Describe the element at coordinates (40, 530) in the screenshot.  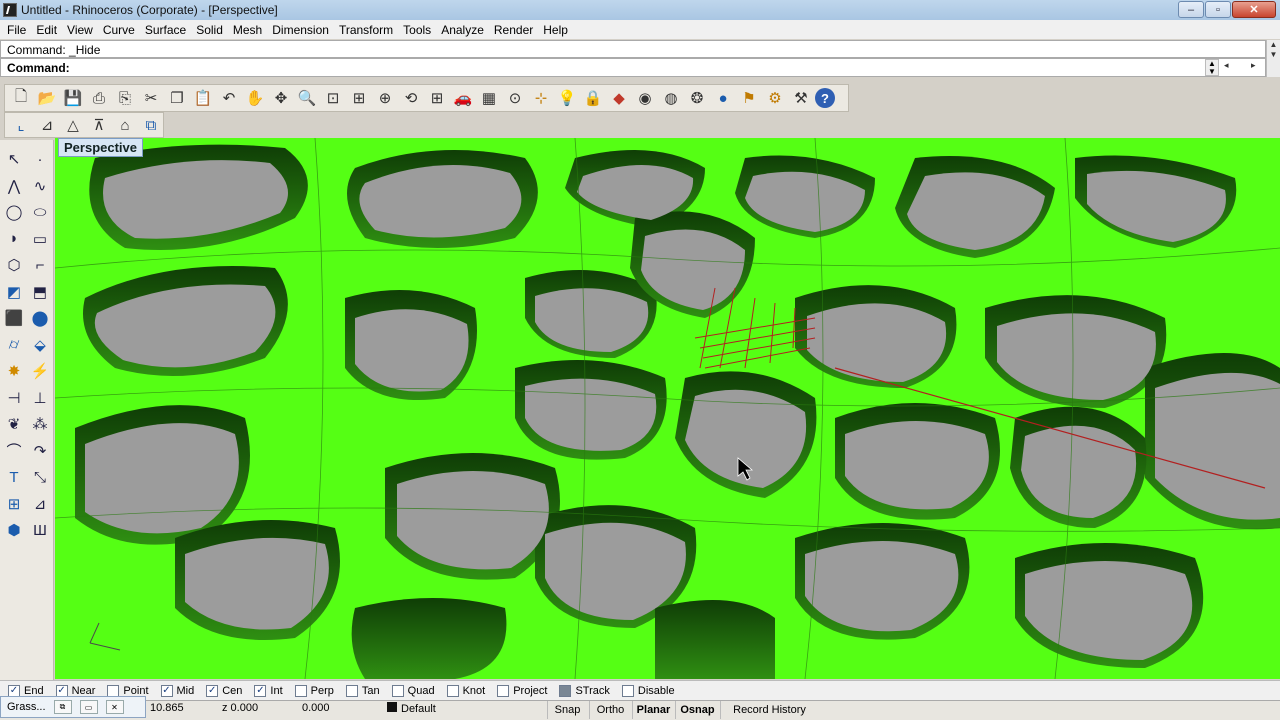
I see `transform-icon: Ш` at that location.